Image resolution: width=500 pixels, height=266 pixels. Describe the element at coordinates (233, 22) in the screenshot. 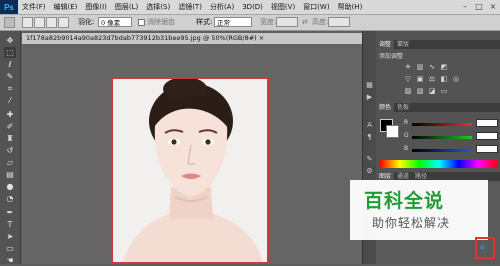

I see `style-select: 正常` at that location.